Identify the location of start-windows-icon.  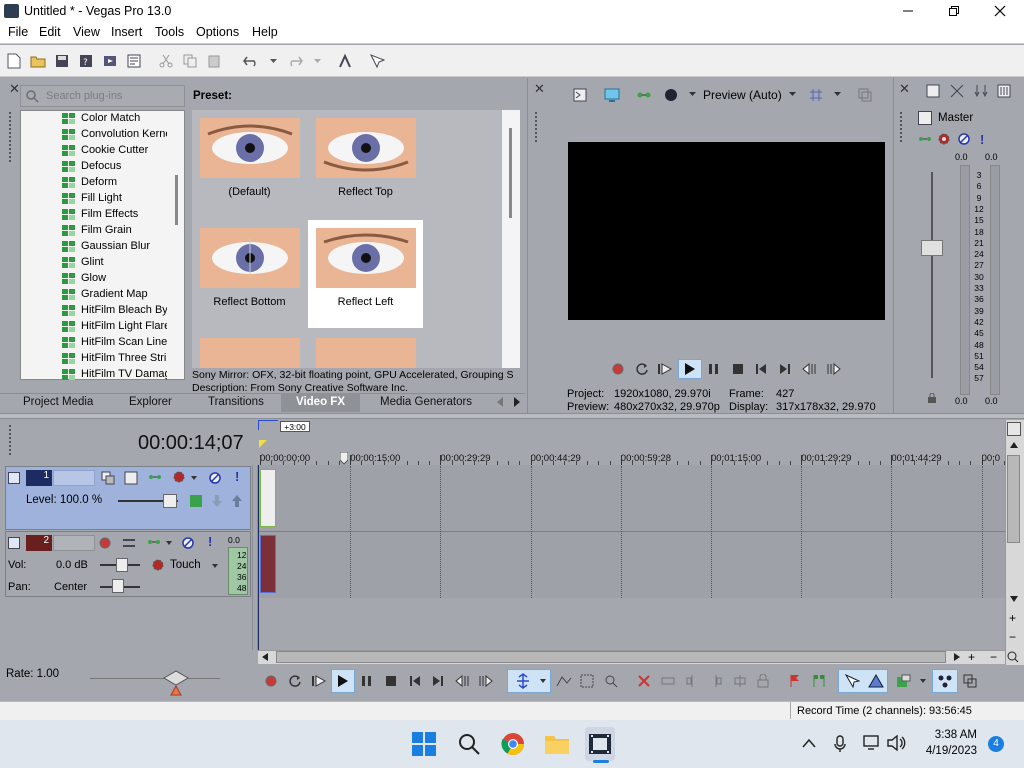
(424, 744).